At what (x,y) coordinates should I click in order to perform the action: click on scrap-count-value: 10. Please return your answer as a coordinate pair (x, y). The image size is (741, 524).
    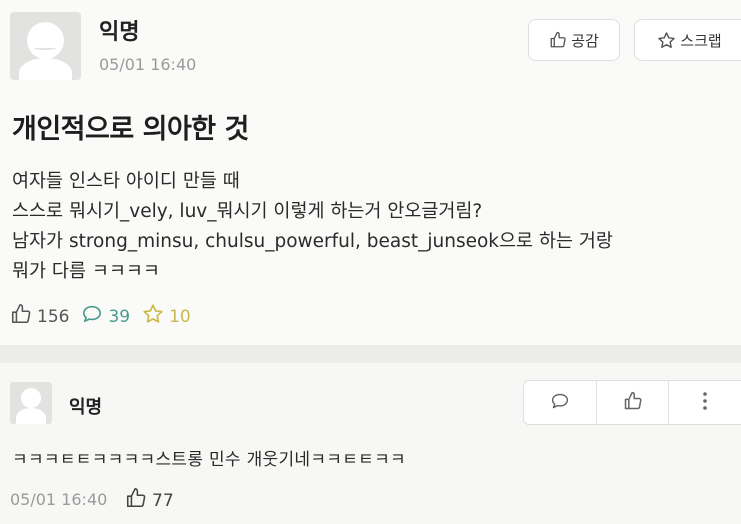
    Looking at the image, I should click on (180, 316).